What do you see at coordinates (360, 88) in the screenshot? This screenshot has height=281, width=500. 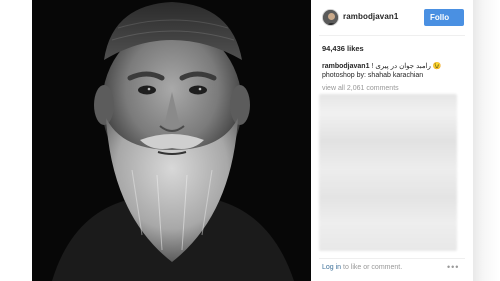 I see `view-all-comments-link: view all 2,061 comments` at bounding box center [360, 88].